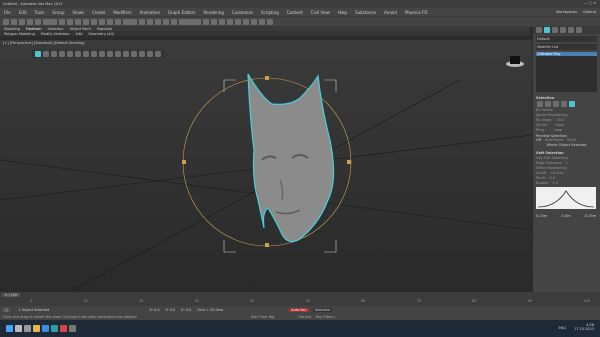  I want to click on preview-multi-radio: Multi, so click(571, 140).